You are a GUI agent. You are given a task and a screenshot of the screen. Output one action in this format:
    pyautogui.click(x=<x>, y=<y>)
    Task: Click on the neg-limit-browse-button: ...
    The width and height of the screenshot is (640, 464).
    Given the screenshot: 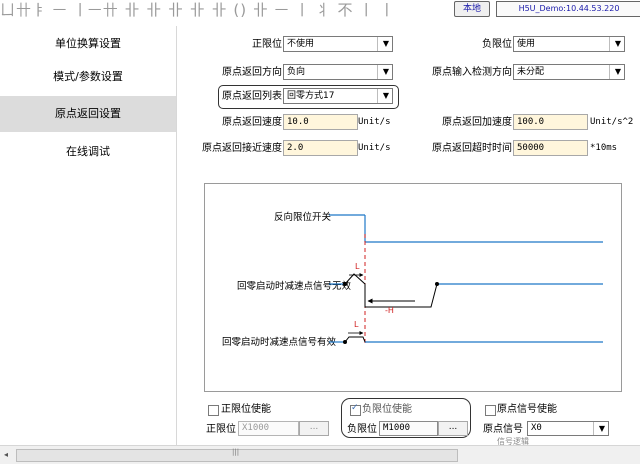 What is the action you would take?
    pyautogui.click(x=453, y=428)
    